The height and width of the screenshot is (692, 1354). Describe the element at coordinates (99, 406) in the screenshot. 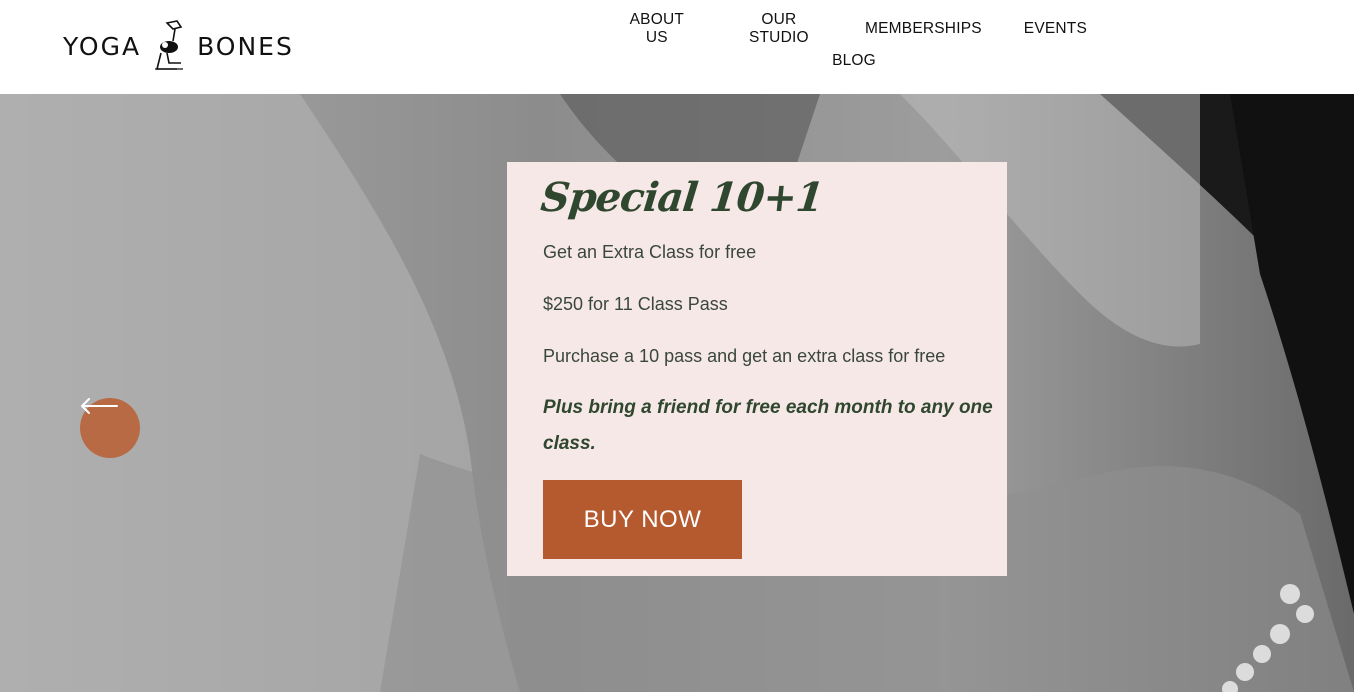

I see `arrow-left-icon` at that location.